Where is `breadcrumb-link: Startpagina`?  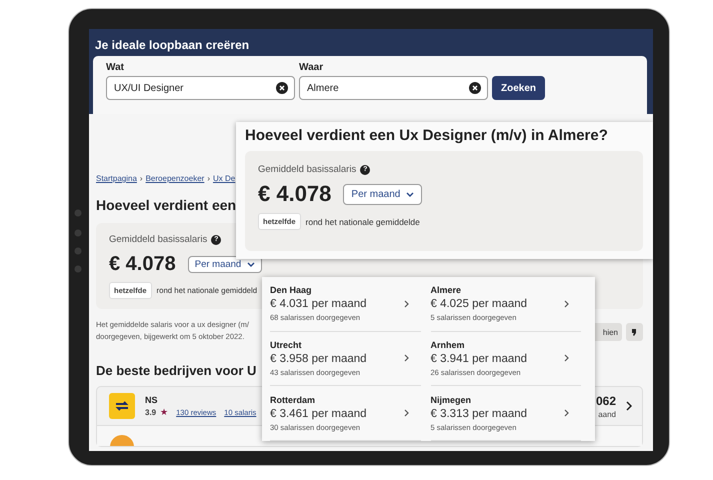
breadcrumb-link: Startpagina is located at coordinates (116, 178).